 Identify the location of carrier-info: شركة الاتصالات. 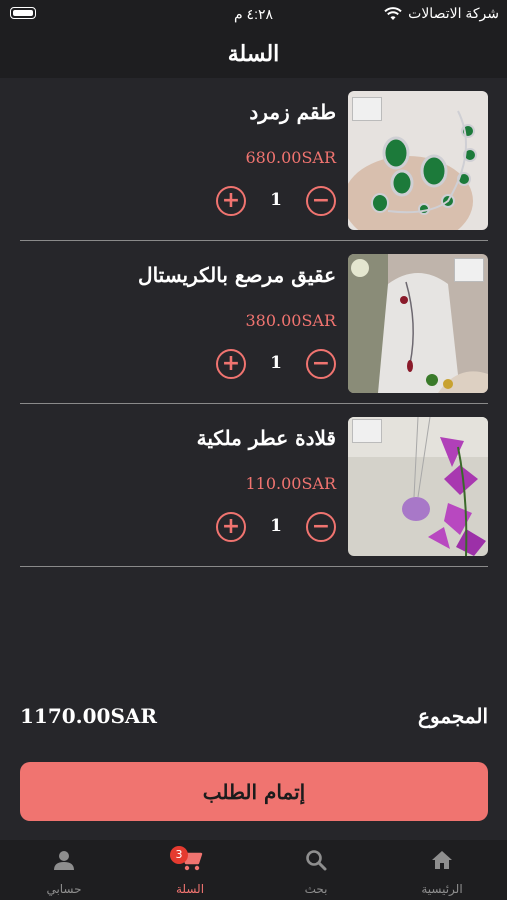
(441, 13).